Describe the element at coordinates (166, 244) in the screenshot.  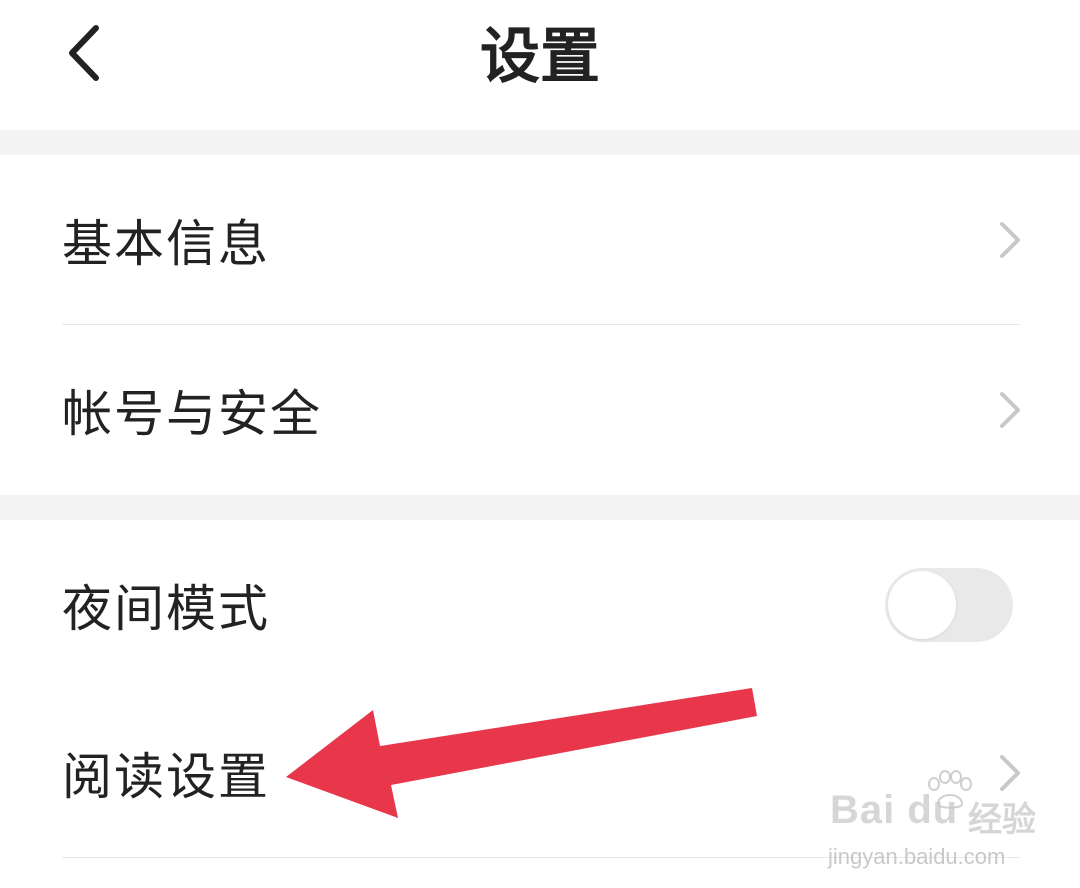
I see `settings-item-label: 基本信息` at that location.